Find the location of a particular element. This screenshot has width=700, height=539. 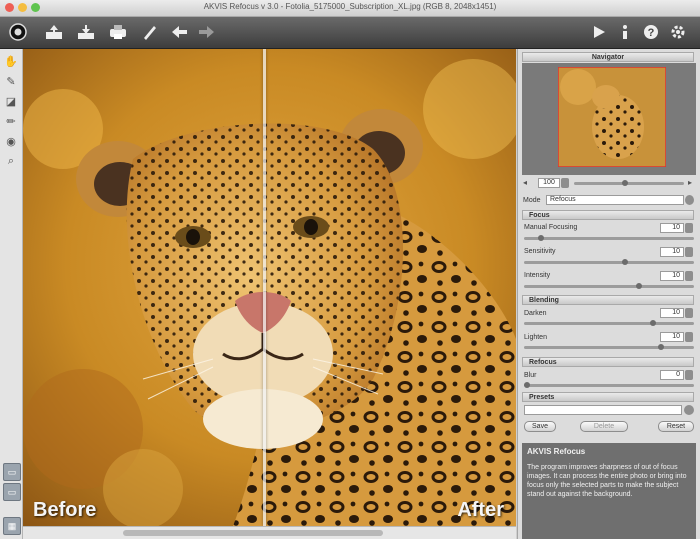

refocus-param-value-0: 0 is located at coordinates (672, 375).